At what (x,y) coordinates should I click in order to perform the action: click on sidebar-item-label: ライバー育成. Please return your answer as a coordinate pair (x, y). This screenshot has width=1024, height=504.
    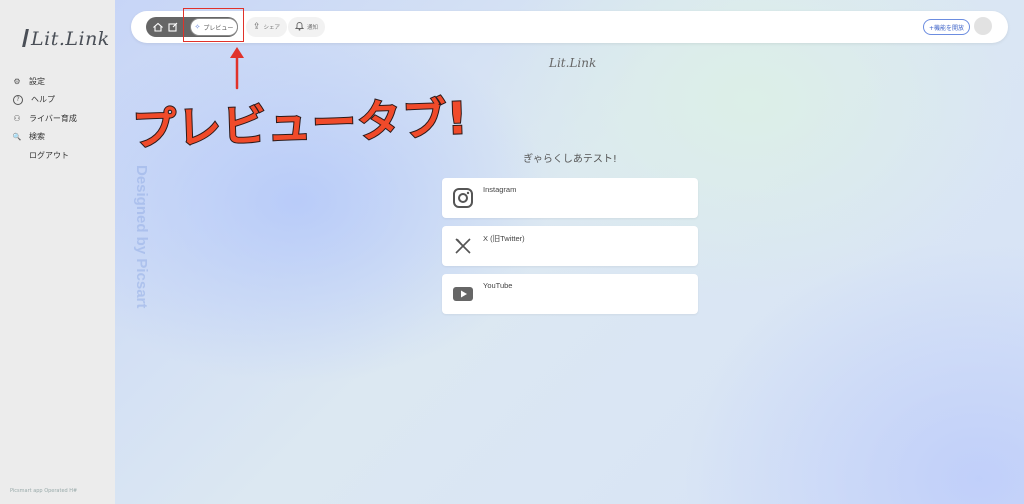
    Looking at the image, I should click on (53, 118).